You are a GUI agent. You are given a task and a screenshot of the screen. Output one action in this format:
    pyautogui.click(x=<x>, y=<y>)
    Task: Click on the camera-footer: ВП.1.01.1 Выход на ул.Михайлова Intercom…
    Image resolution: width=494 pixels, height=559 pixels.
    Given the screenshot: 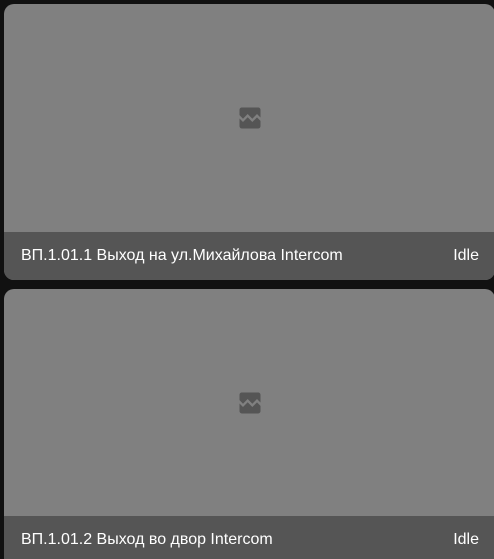 What is the action you would take?
    pyautogui.click(x=249, y=256)
    